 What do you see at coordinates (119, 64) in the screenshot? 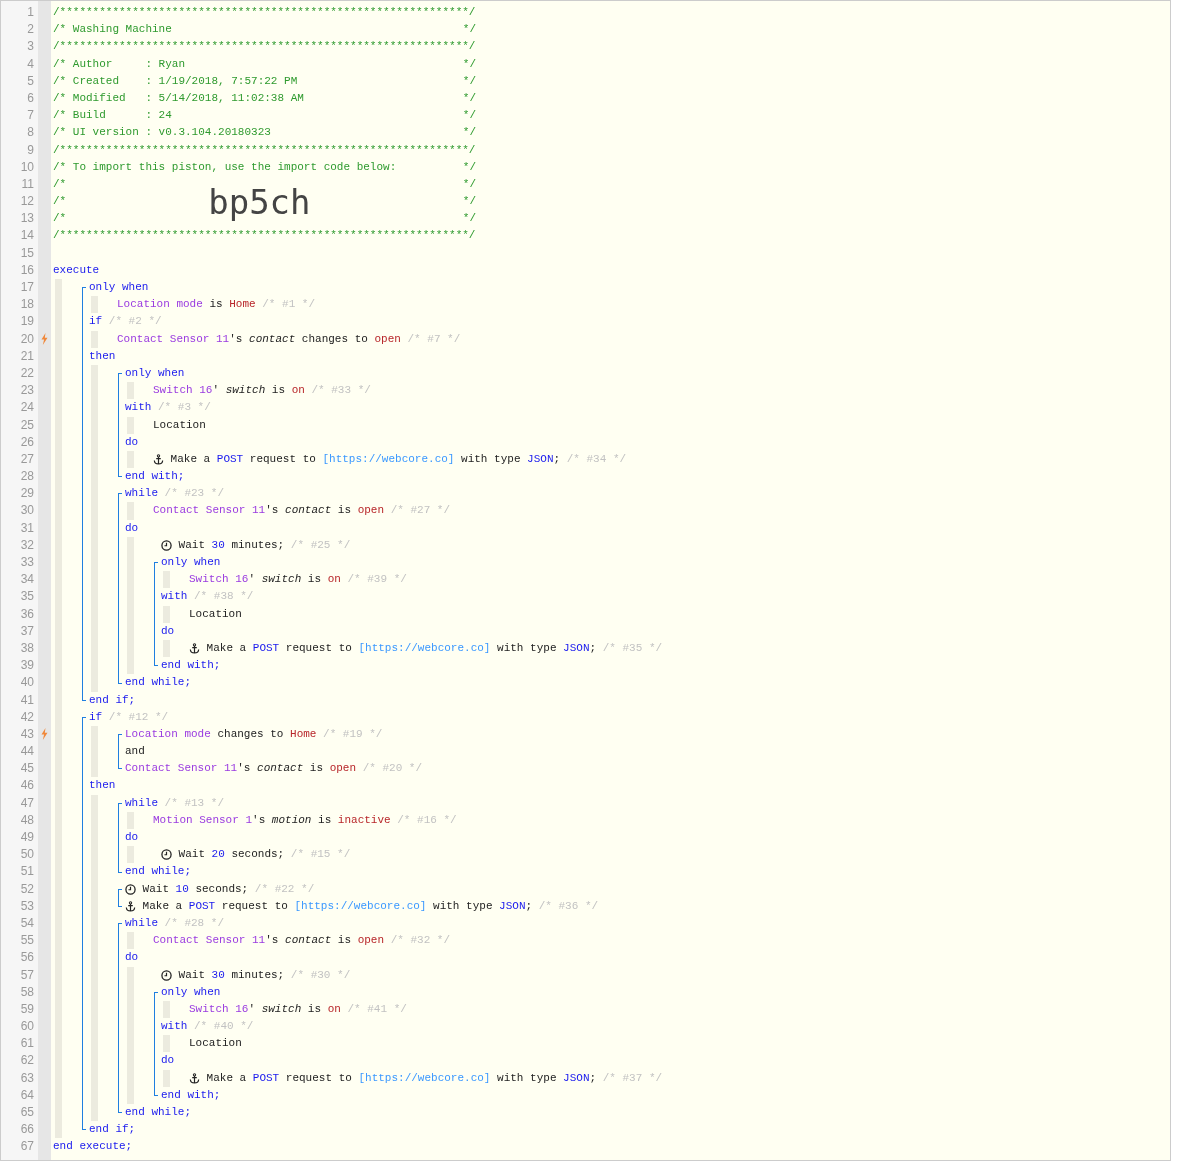
I see `header-comment: /* Author : Ryan` at bounding box center [119, 64].